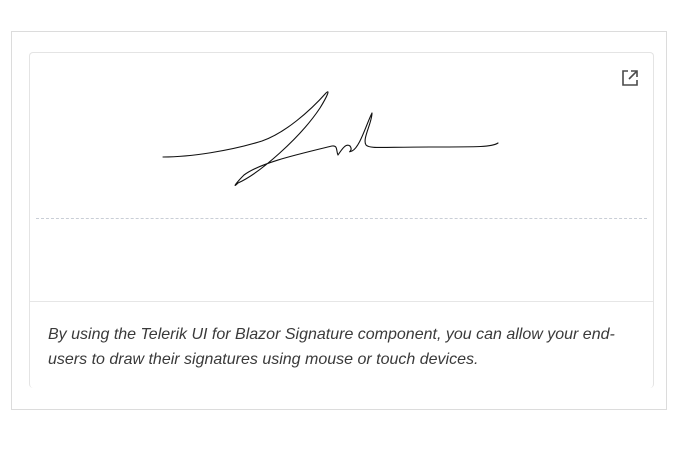 The width and height of the screenshot is (680, 473). I want to click on signature-baseline, so click(341, 218).